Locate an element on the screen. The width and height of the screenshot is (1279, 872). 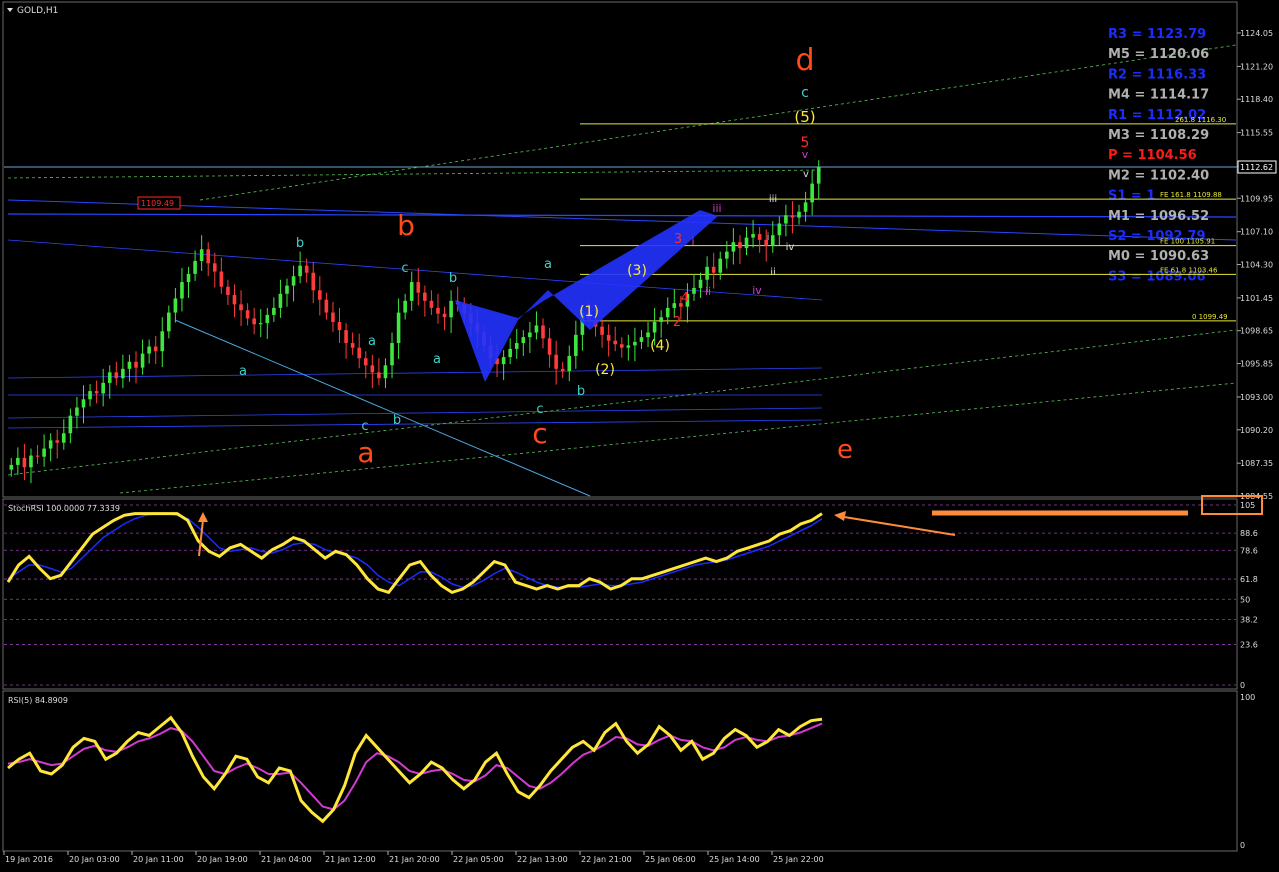
current-price-value: 1112.62 is located at coordinates (1256, 167).